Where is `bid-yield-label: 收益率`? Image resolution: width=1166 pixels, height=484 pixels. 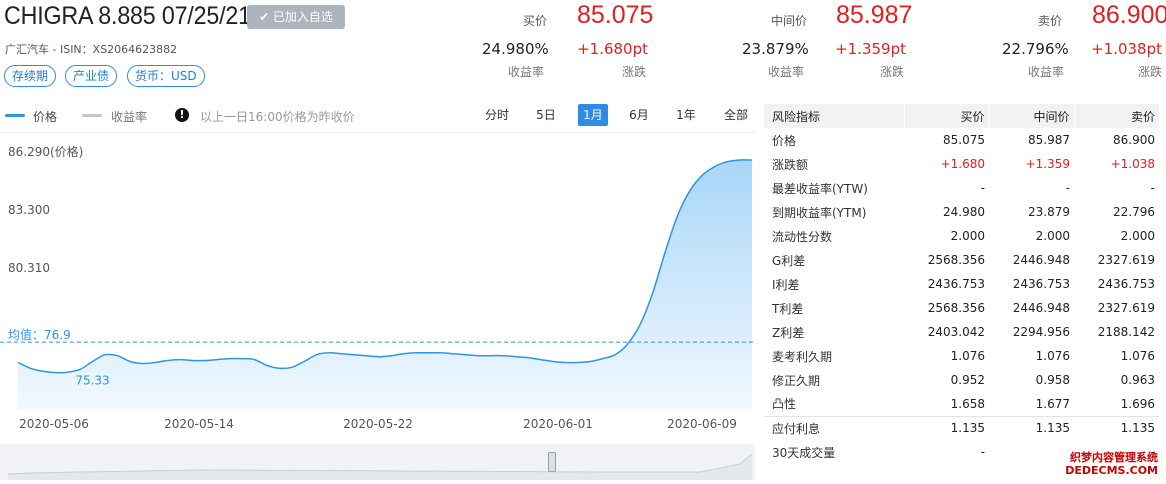
bid-yield-label: 收益率 is located at coordinates (526, 72).